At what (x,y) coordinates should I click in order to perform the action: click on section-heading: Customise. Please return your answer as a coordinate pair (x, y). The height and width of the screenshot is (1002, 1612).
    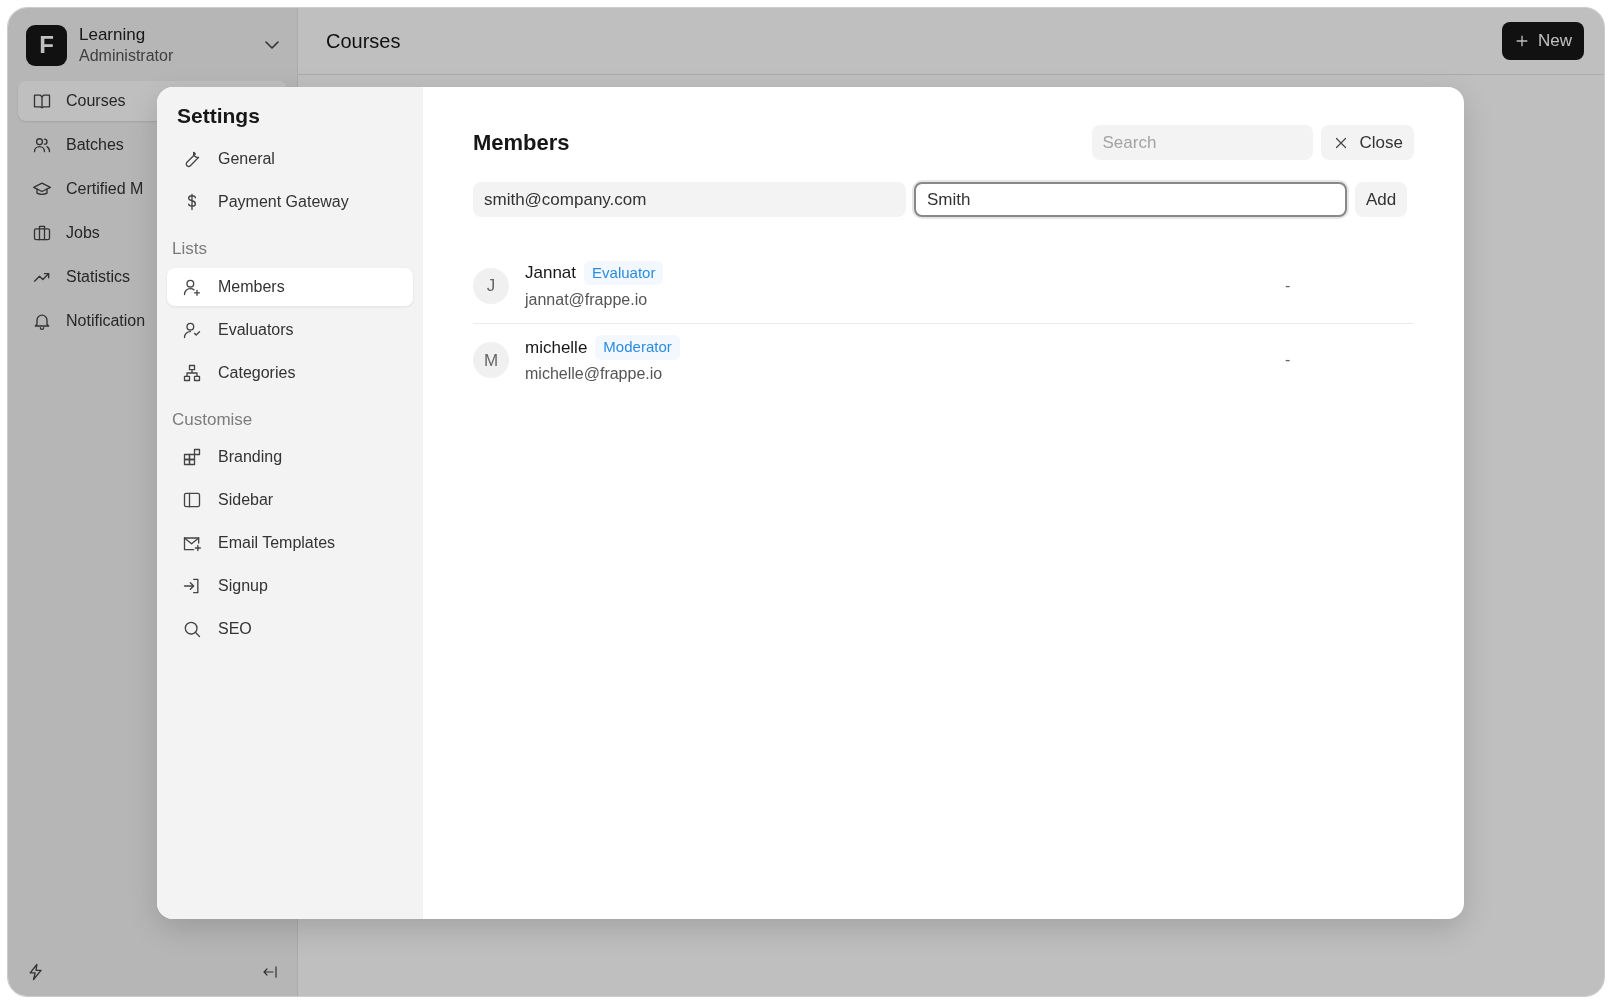
    Looking at the image, I should click on (212, 419).